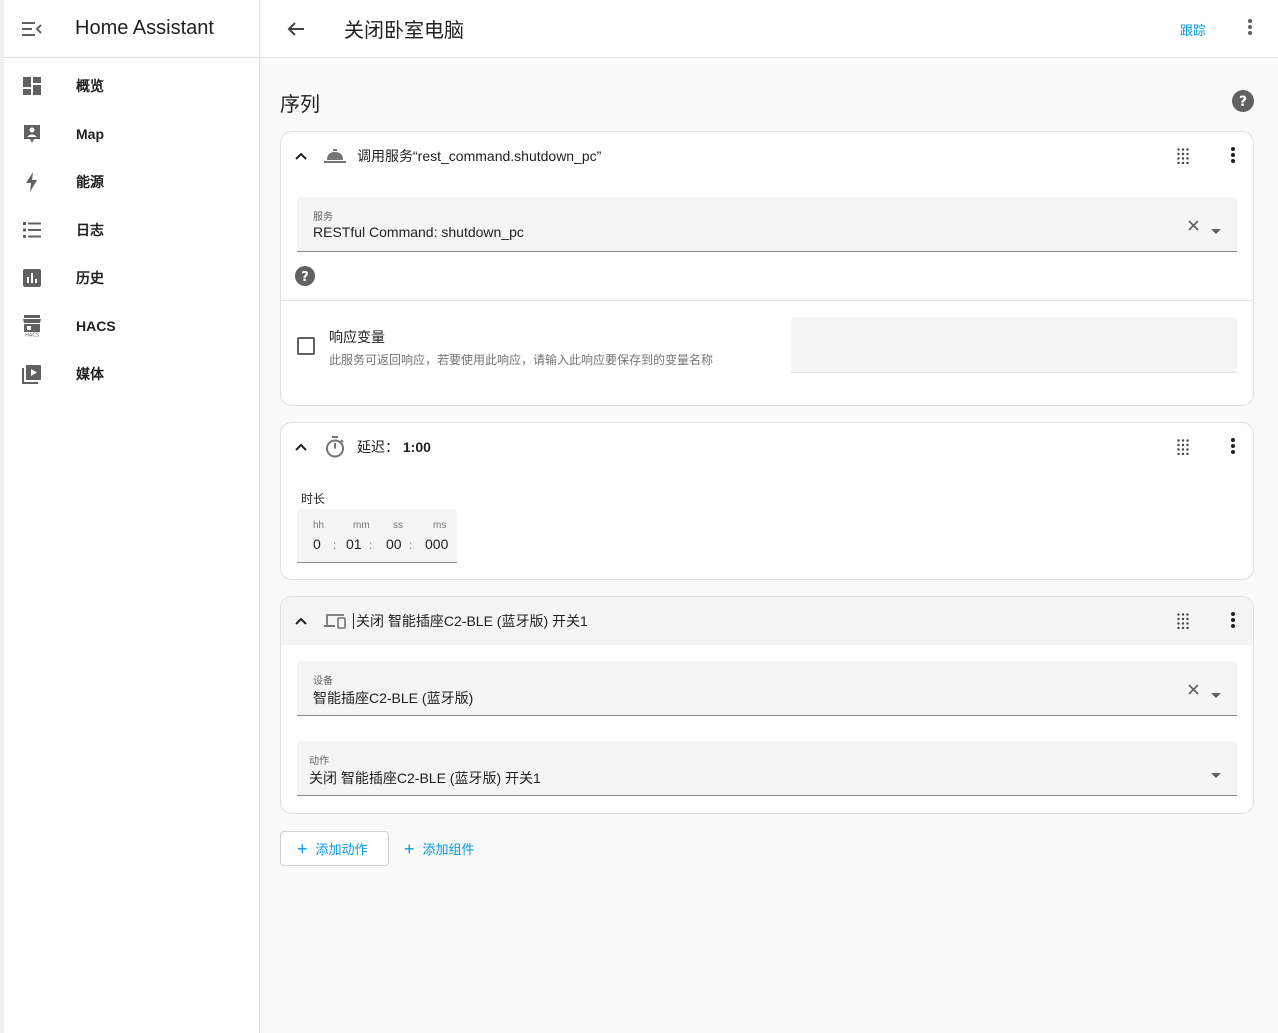 The height and width of the screenshot is (1033, 1278). I want to click on response-variable-input, so click(1014, 345).